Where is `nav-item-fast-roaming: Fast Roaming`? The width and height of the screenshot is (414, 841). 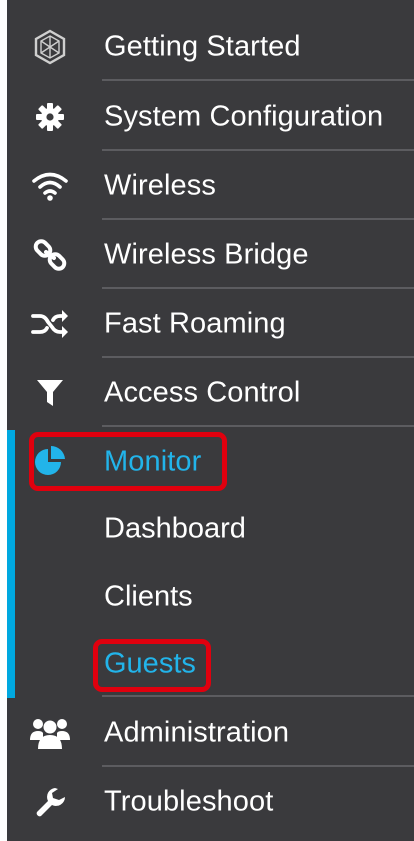
nav-item-fast-roaming: Fast Roaming is located at coordinates (210, 324).